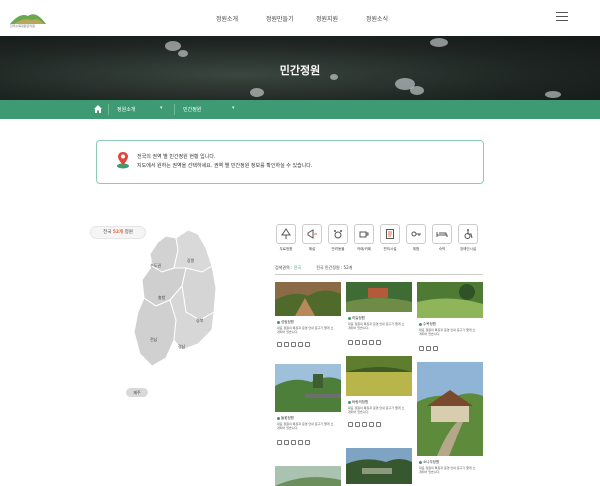 Image resolution: width=600 pixels, height=486 pixels. Describe the element at coordinates (241, 18) in the screenshot. I see `nav-item-intro: 정원소개` at that location.